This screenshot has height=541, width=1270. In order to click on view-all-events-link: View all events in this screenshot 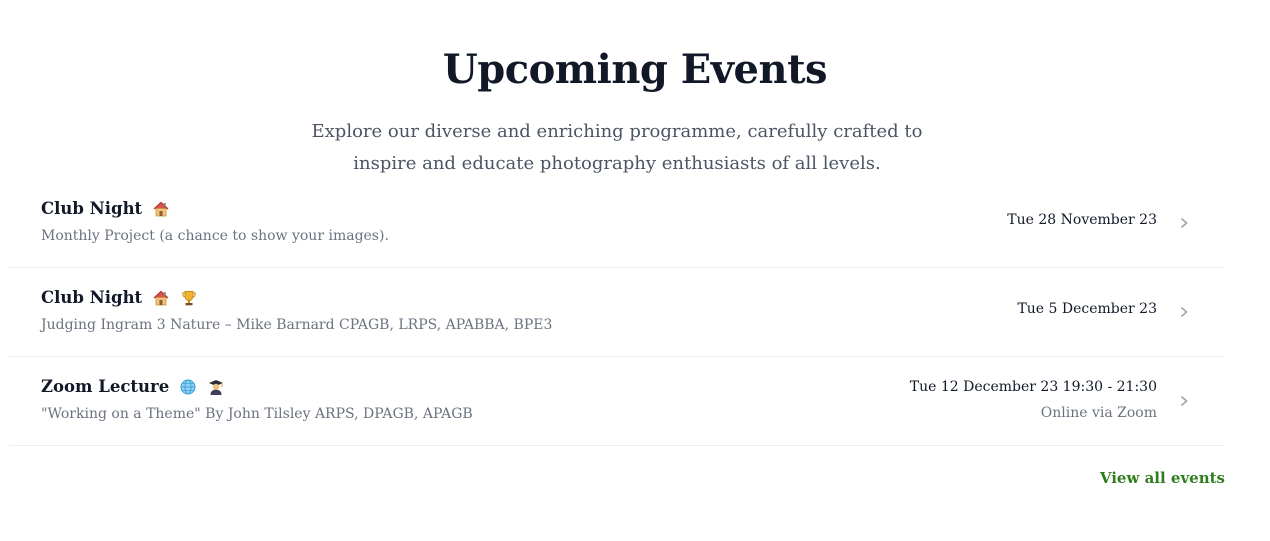, I will do `click(1162, 478)`.